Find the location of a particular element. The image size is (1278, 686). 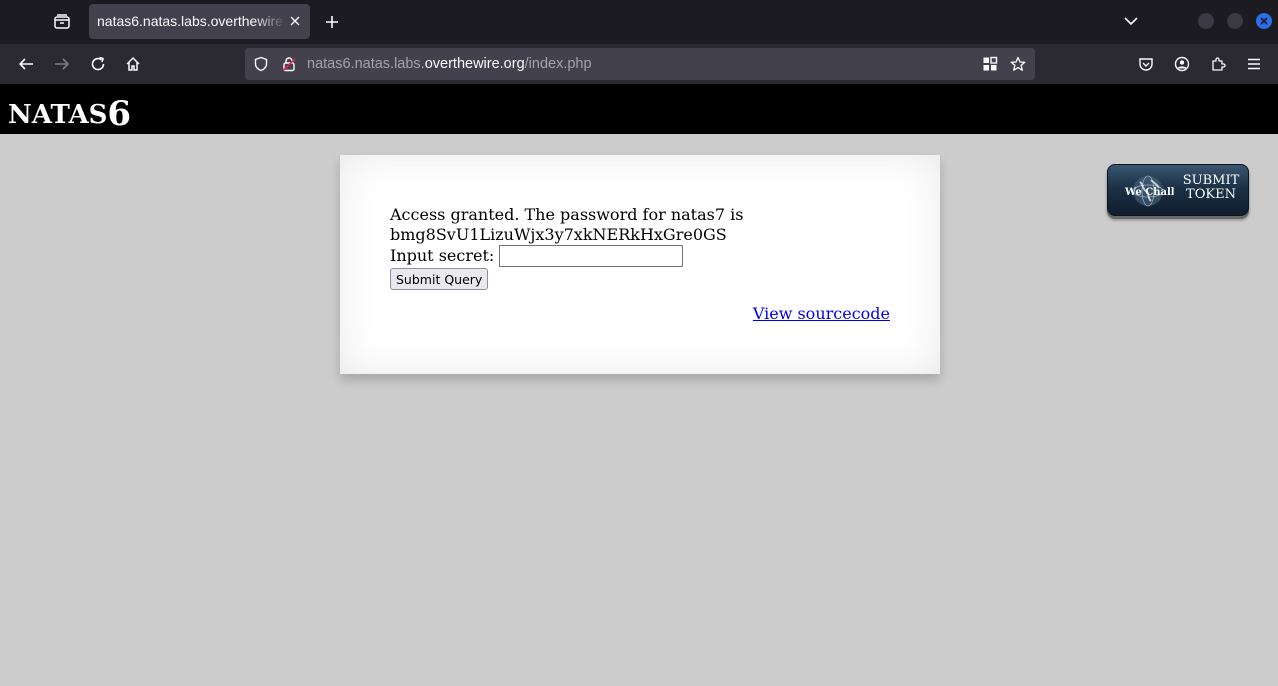

reload-icon is located at coordinates (98, 64).